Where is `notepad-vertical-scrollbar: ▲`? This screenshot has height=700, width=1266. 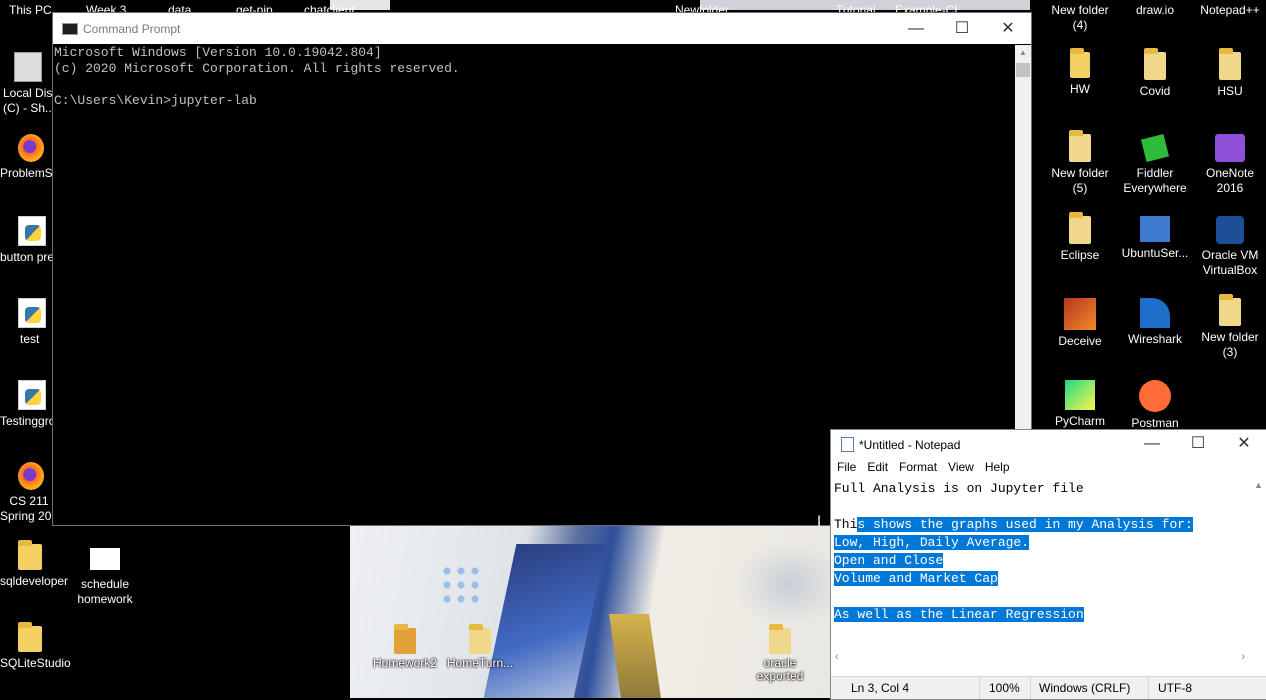 notepad-vertical-scrollbar: ▲ is located at coordinates (1258, 562).